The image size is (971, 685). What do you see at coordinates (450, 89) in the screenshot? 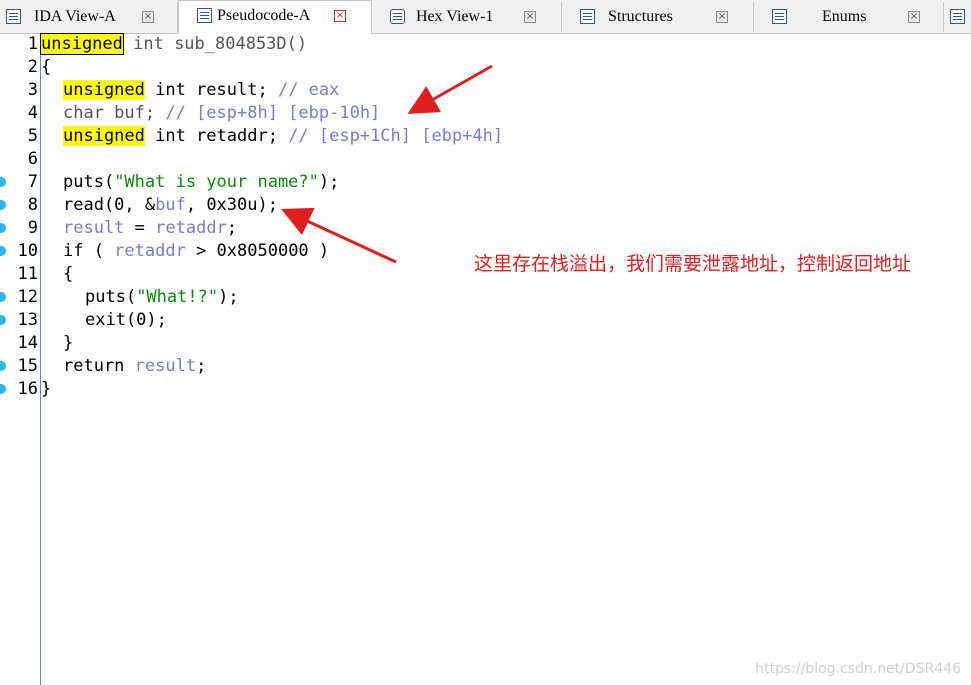
I see `arrow-to-buf-comment` at bounding box center [450, 89].